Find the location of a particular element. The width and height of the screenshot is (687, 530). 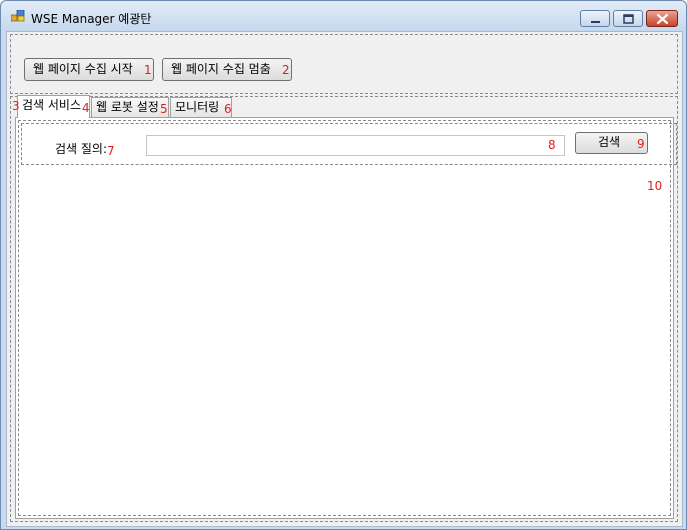

close-button is located at coordinates (662, 18).